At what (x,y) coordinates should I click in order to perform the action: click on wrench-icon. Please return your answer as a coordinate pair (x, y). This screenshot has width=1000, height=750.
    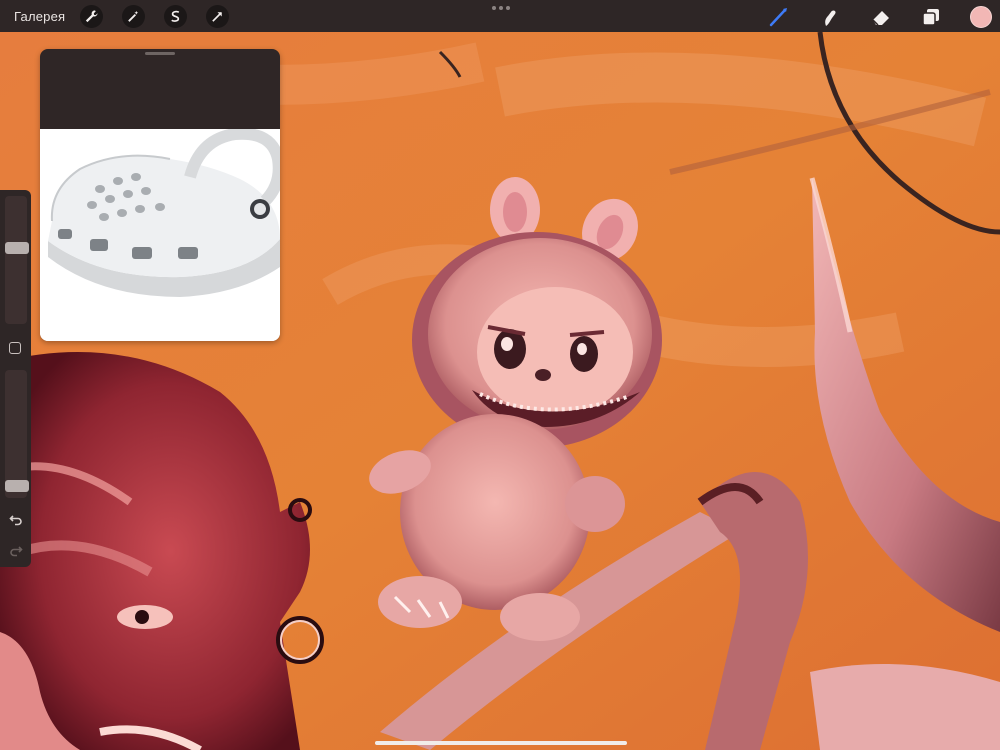
    Looking at the image, I should click on (91, 16).